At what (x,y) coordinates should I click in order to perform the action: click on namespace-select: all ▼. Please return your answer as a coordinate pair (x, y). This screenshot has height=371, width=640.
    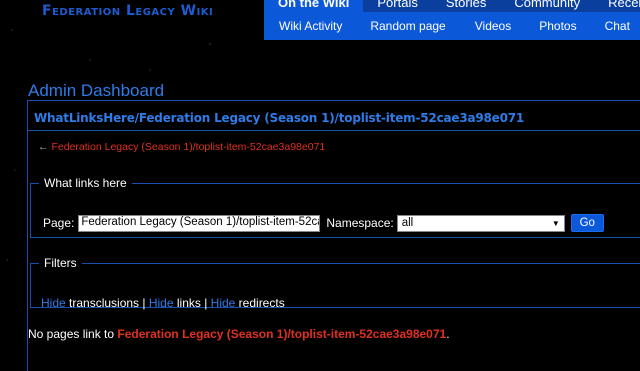
    Looking at the image, I should click on (480, 223).